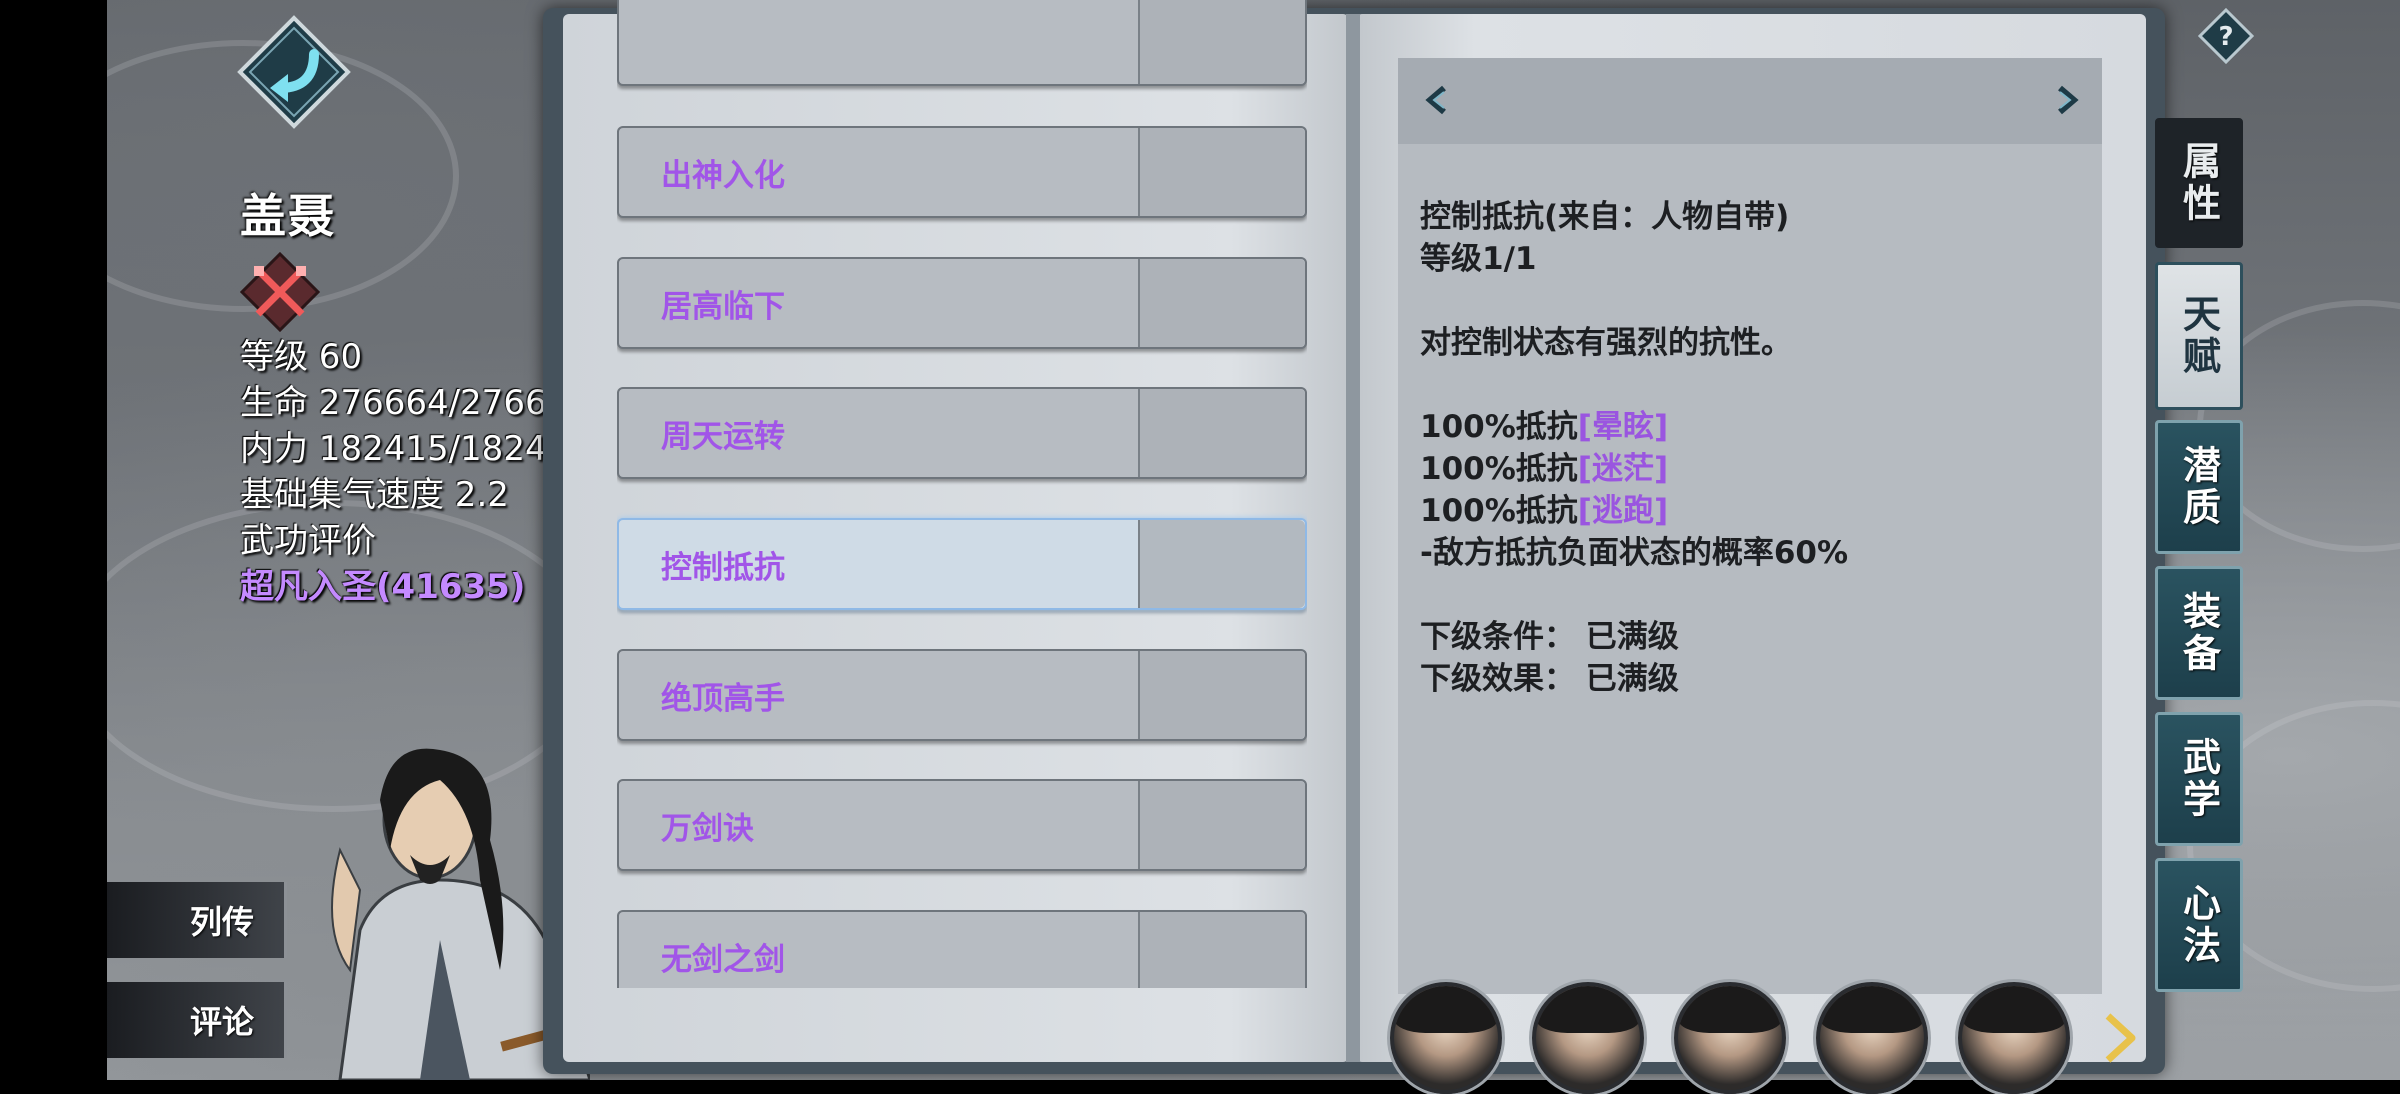 The width and height of the screenshot is (2400, 1094). What do you see at coordinates (1438, 100) in the screenshot?
I see `chevron-left-icon` at bounding box center [1438, 100].